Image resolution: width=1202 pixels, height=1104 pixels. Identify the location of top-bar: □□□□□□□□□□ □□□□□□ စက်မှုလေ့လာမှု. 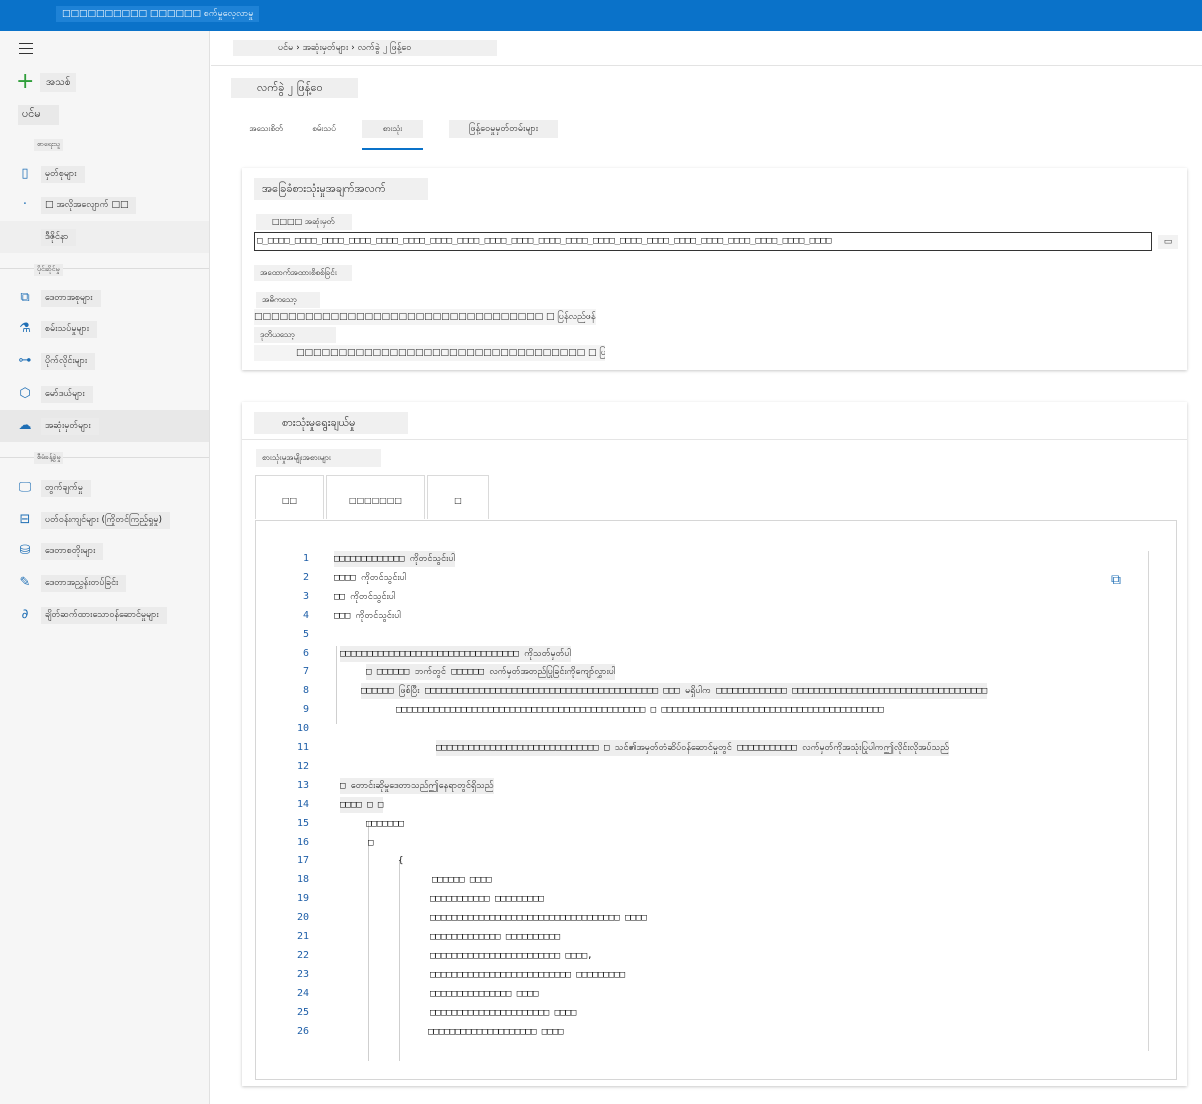
(601, 15).